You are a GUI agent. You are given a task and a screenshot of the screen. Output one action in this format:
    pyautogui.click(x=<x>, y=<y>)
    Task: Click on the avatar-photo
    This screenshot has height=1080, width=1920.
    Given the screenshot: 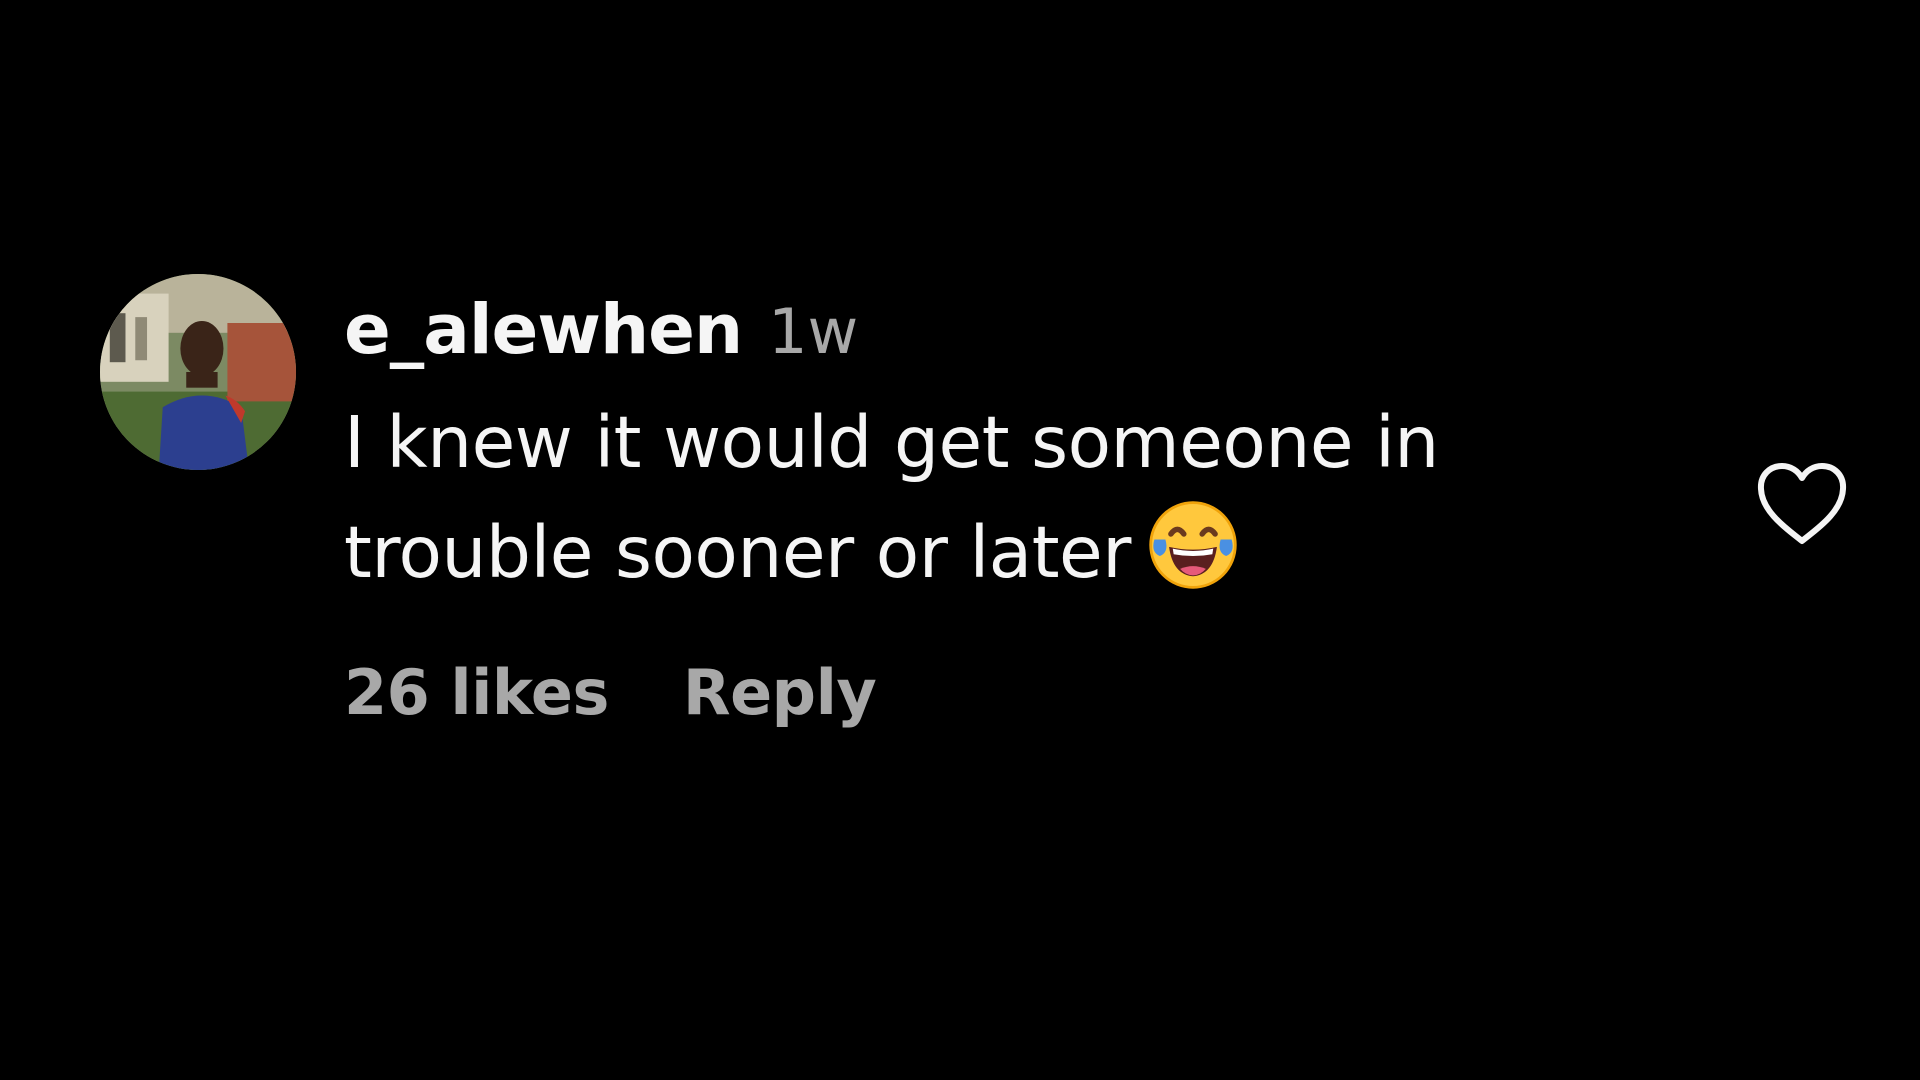 What is the action you would take?
    pyautogui.click(x=198, y=372)
    